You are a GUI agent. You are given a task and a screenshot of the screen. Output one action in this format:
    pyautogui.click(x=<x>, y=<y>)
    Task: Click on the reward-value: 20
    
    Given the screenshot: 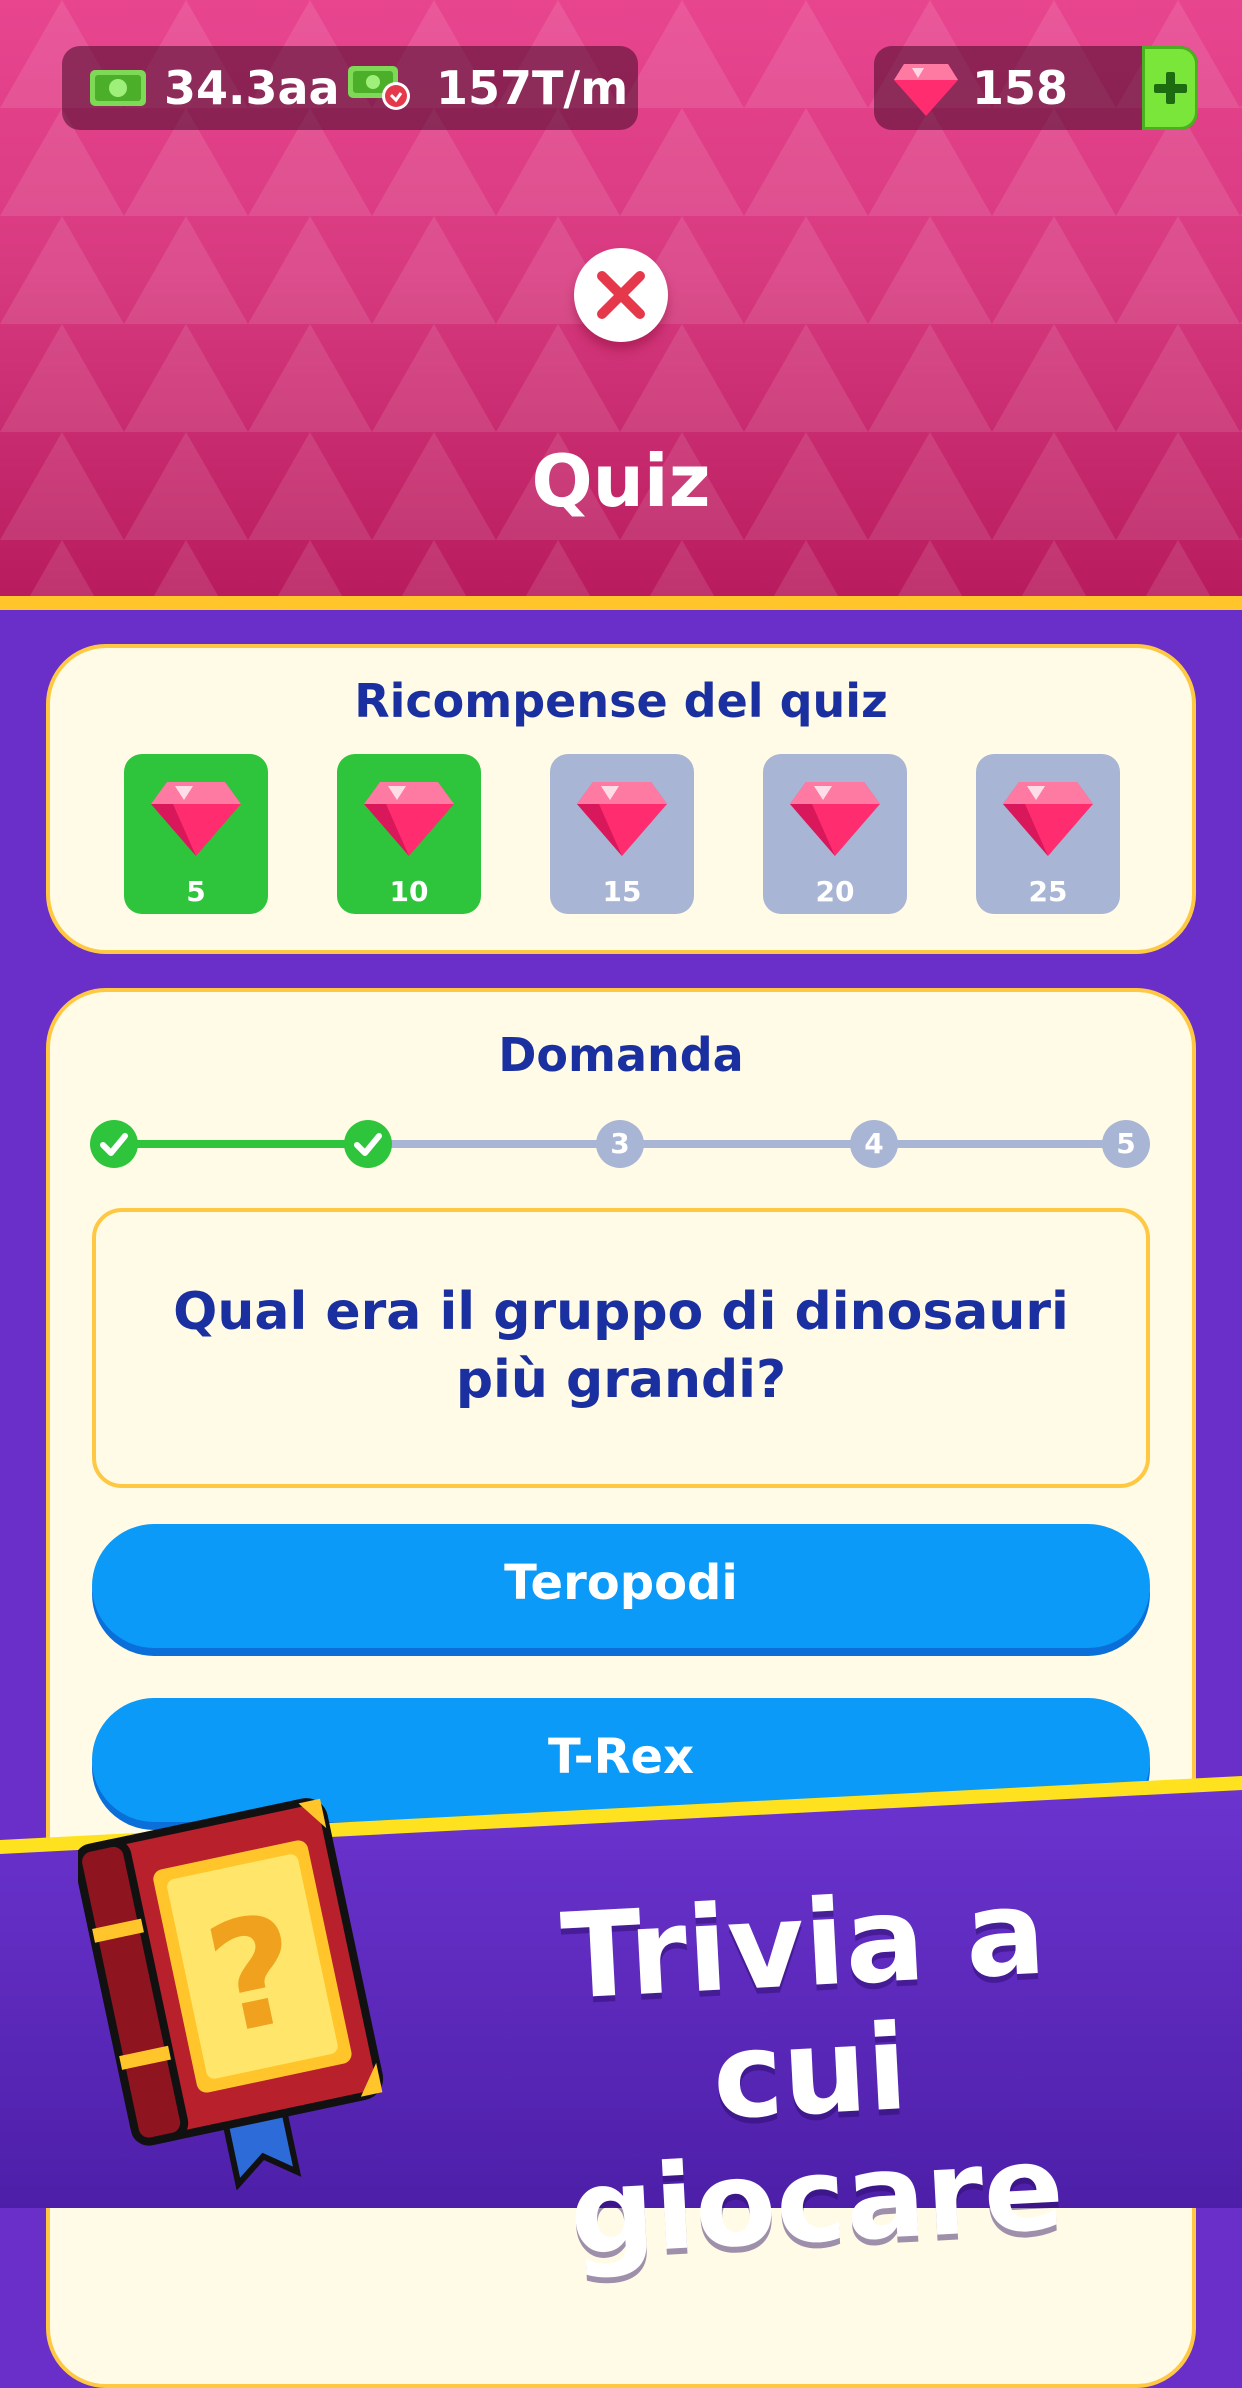 What is the action you would take?
    pyautogui.click(x=835, y=891)
    